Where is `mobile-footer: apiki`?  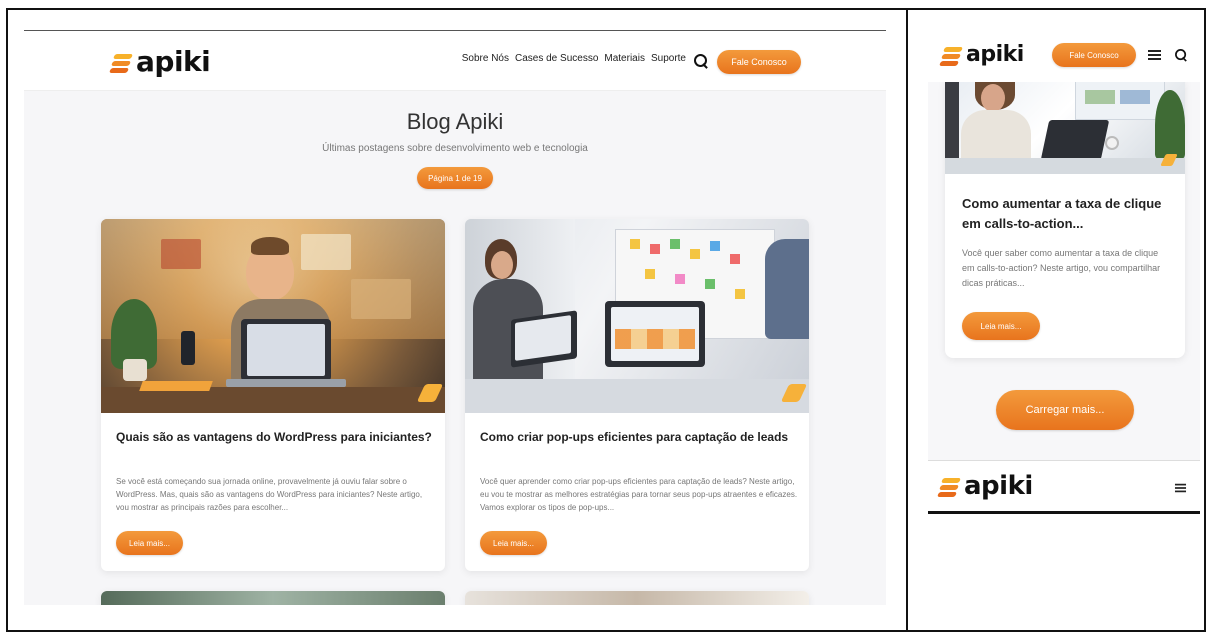 mobile-footer: apiki is located at coordinates (1064, 487).